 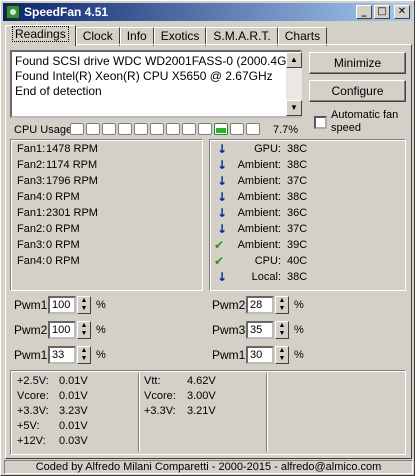 I want to click on log-line: End of detection, so click(x=58, y=91).